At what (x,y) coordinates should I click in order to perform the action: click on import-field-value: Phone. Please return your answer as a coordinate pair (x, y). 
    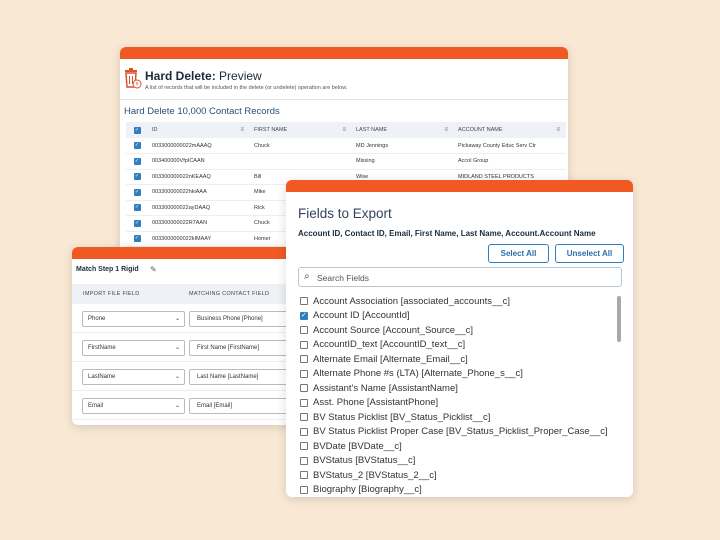
    Looking at the image, I should click on (97, 319).